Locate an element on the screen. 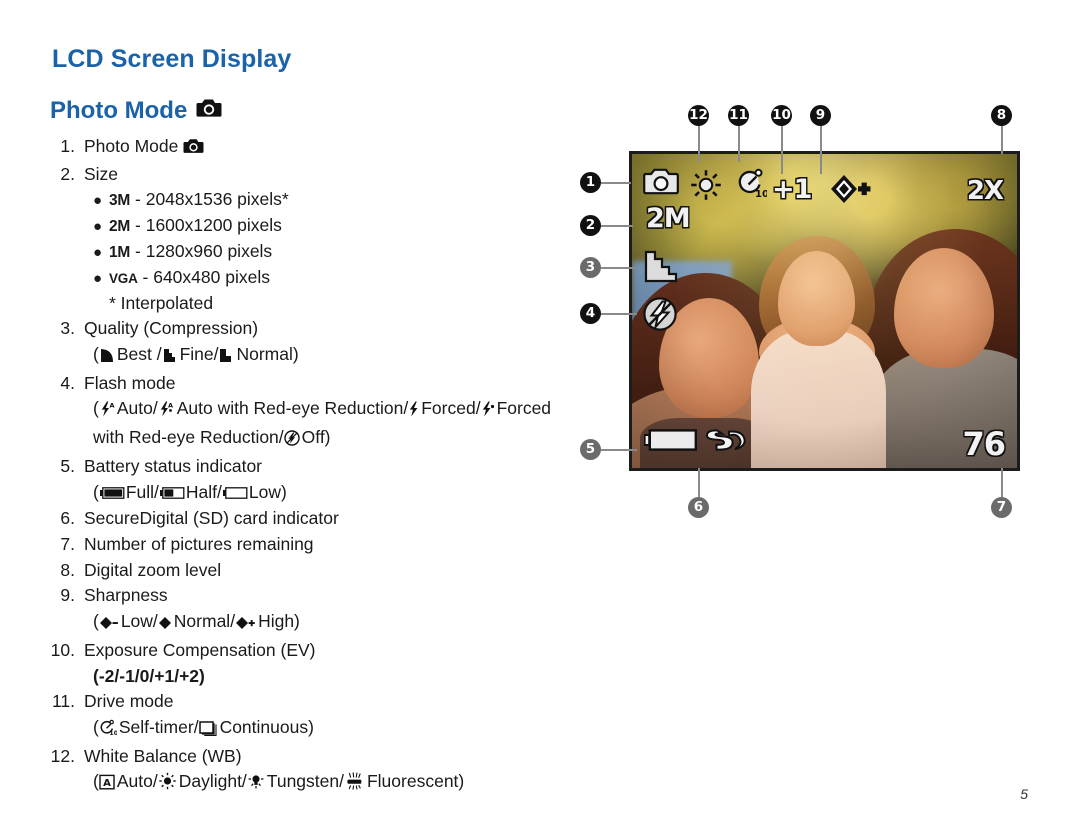 The height and width of the screenshot is (834, 1080). section-title: Photo Mode is located at coordinates (136, 111).